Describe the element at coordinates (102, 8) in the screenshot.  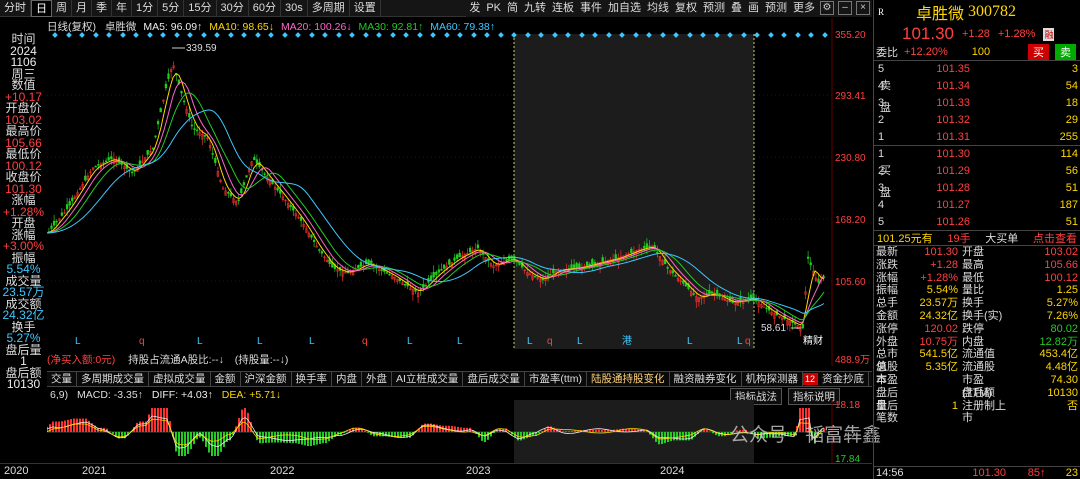
I see `period-tab: 季` at that location.